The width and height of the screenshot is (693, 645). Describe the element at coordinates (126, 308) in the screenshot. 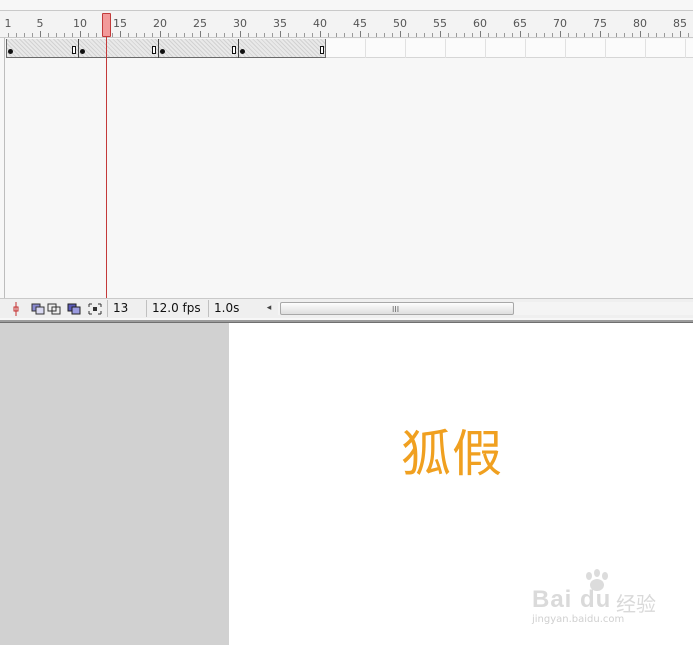

I see `current-frame-display: 13` at that location.